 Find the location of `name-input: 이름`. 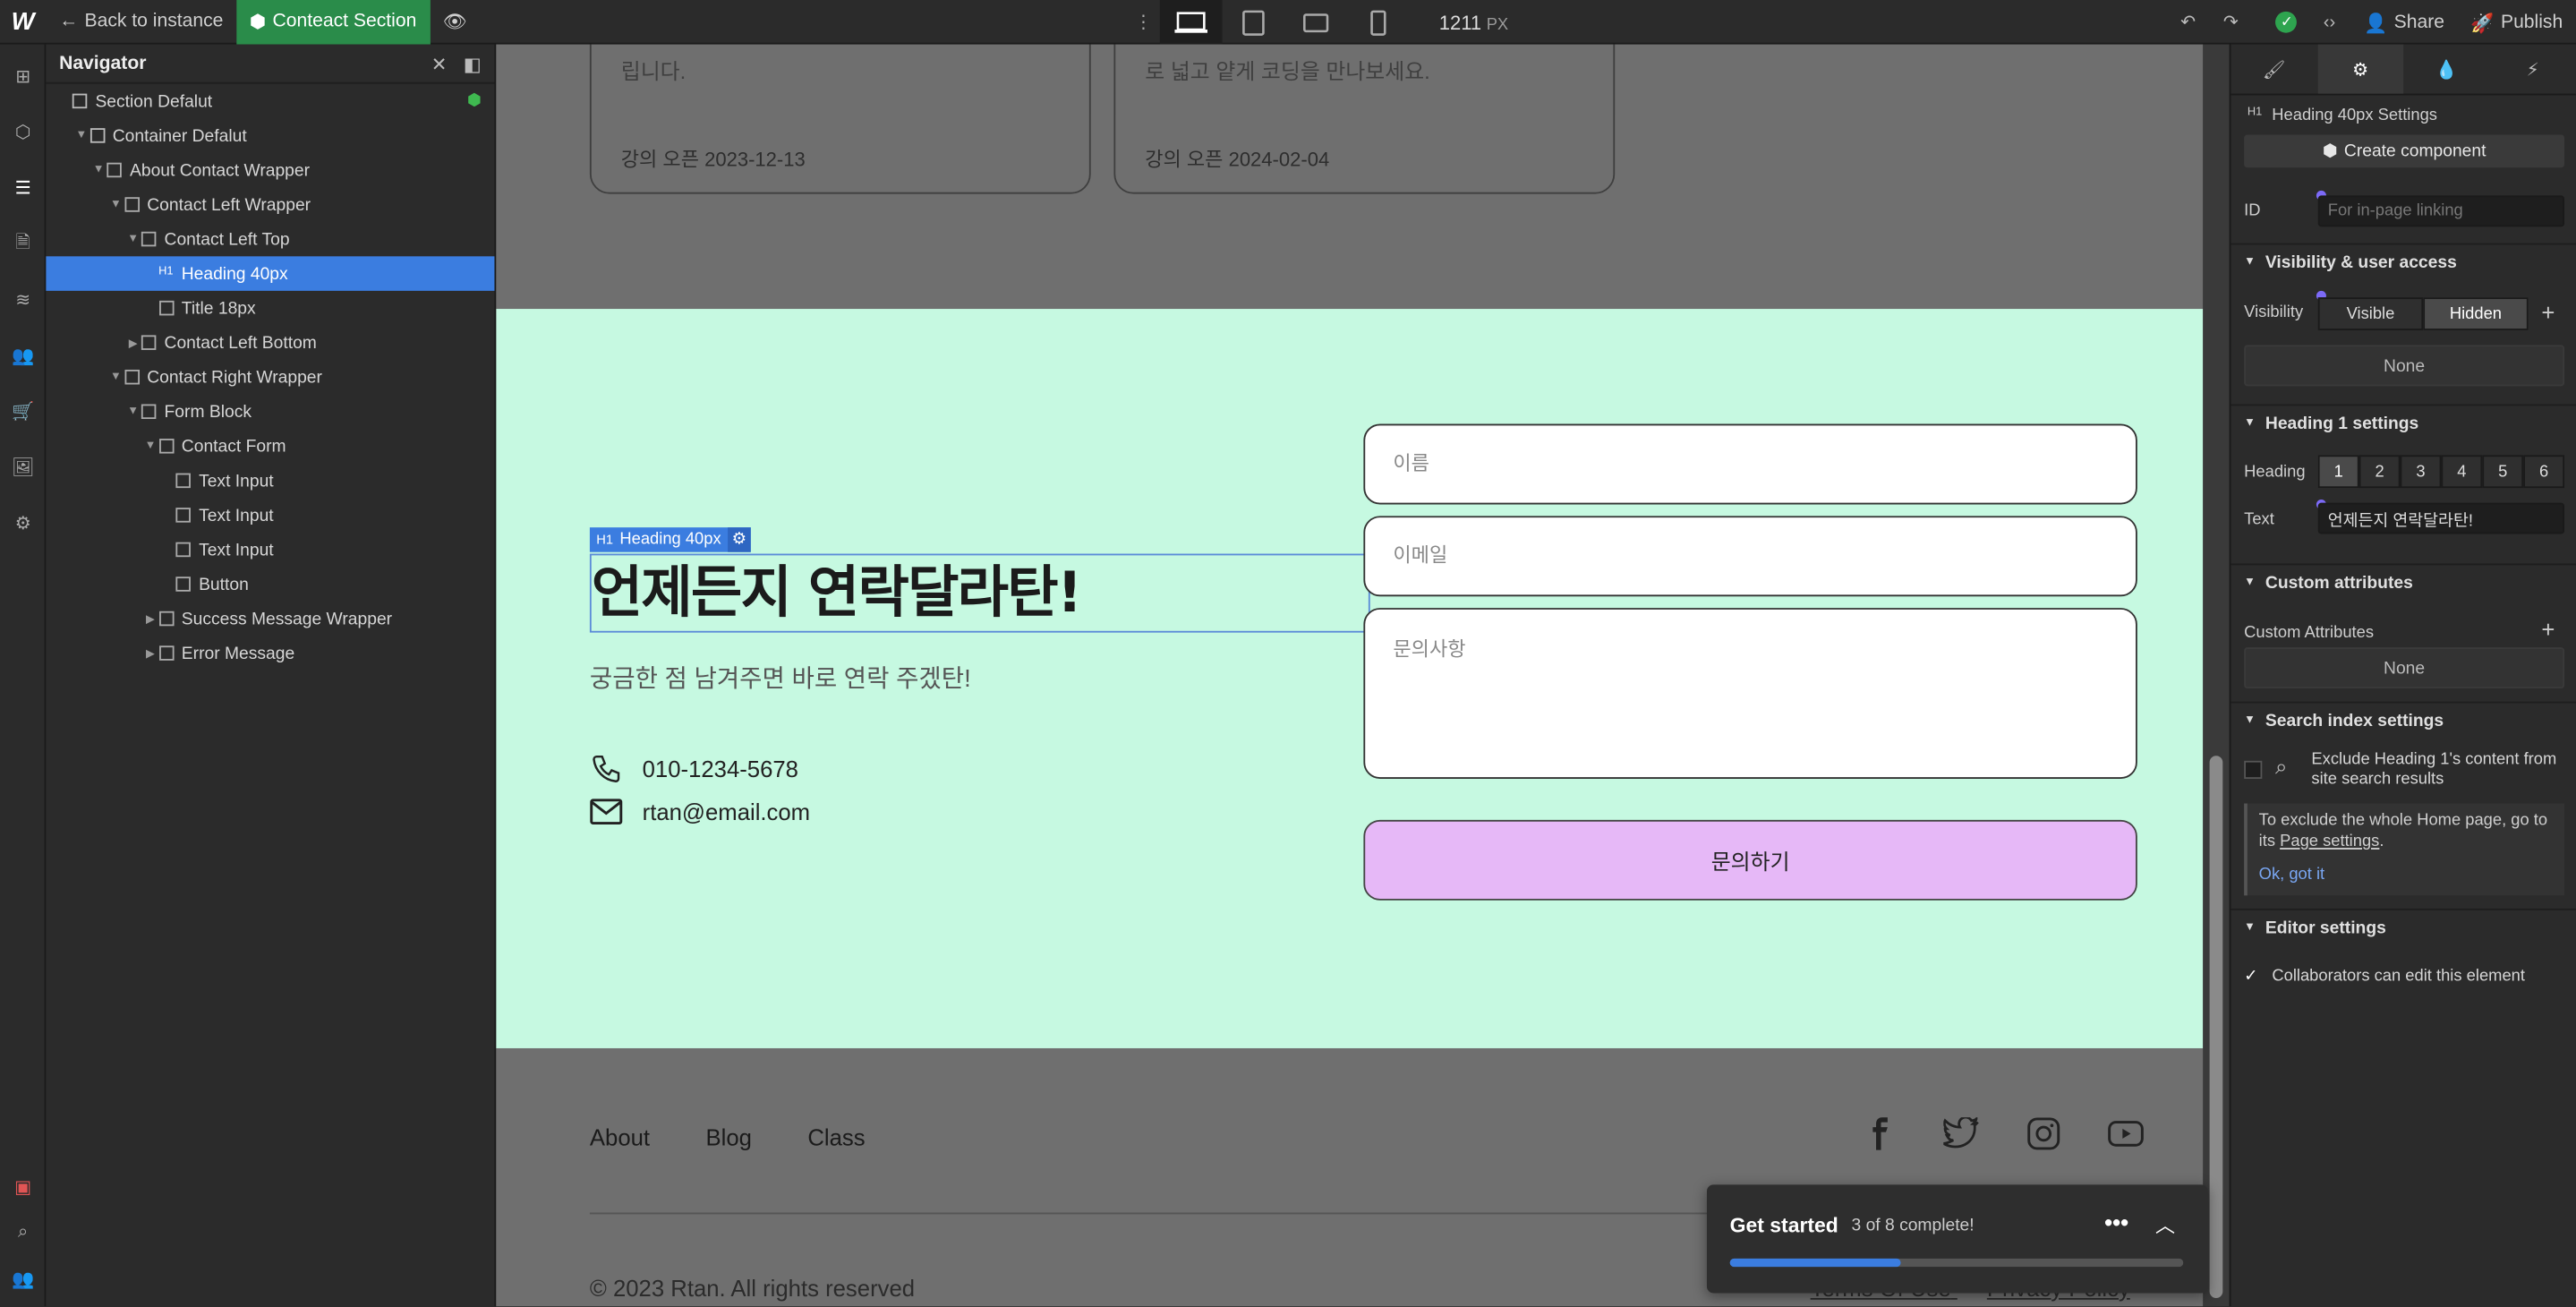

name-input: 이름 is located at coordinates (1750, 464).